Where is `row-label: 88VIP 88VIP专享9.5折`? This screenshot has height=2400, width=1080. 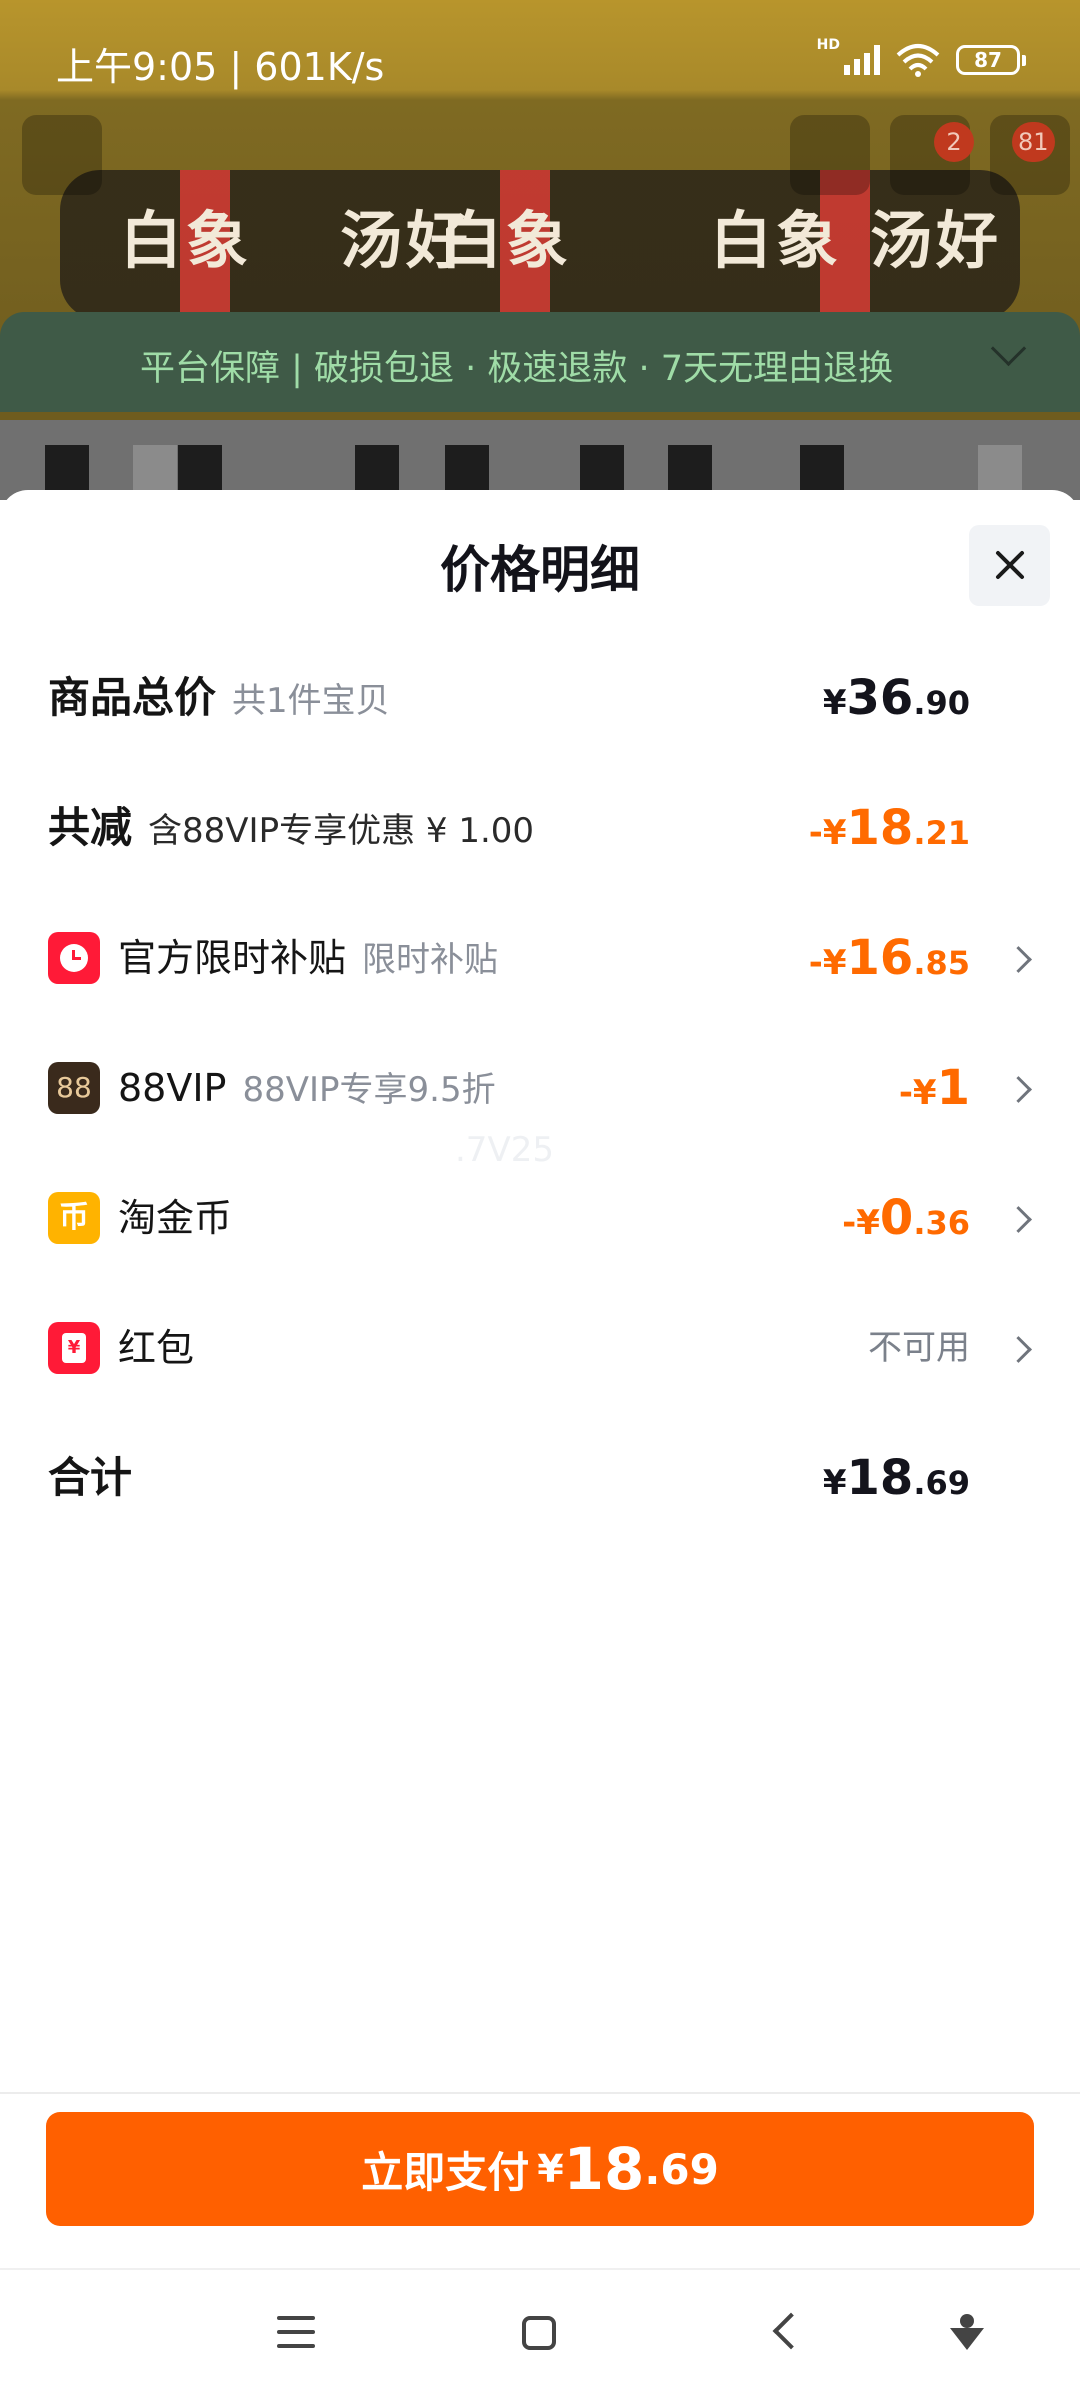 row-label: 88VIP 88VIP专享9.5折 is located at coordinates (307, 1088).